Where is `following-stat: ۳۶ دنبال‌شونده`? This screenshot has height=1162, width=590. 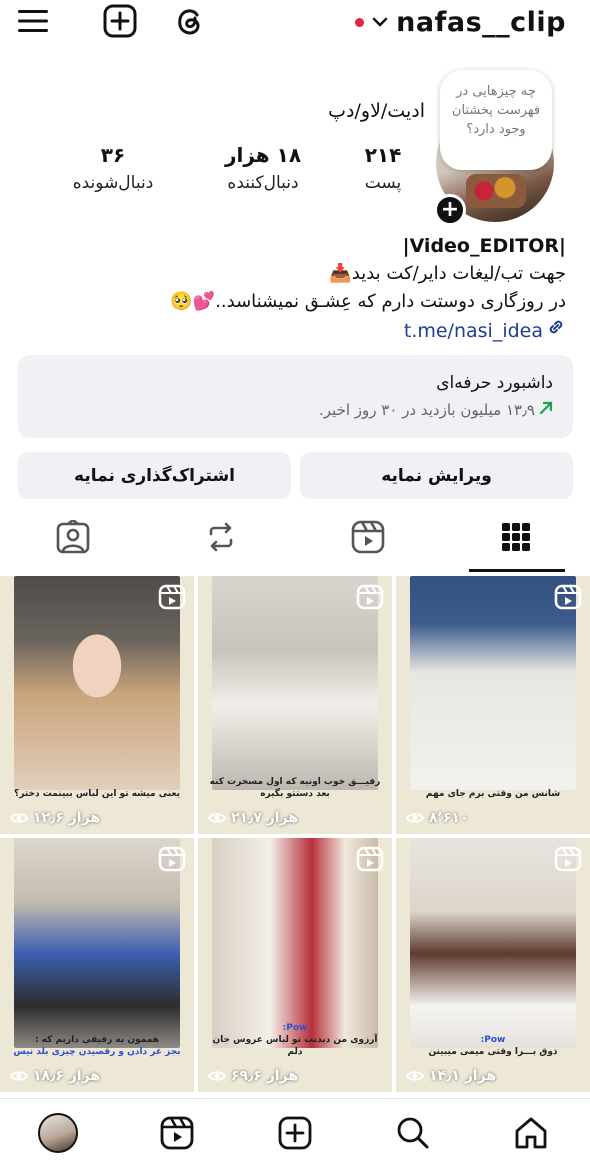 following-stat: ۳۶ دنبال‌شونده is located at coordinates (113, 168).